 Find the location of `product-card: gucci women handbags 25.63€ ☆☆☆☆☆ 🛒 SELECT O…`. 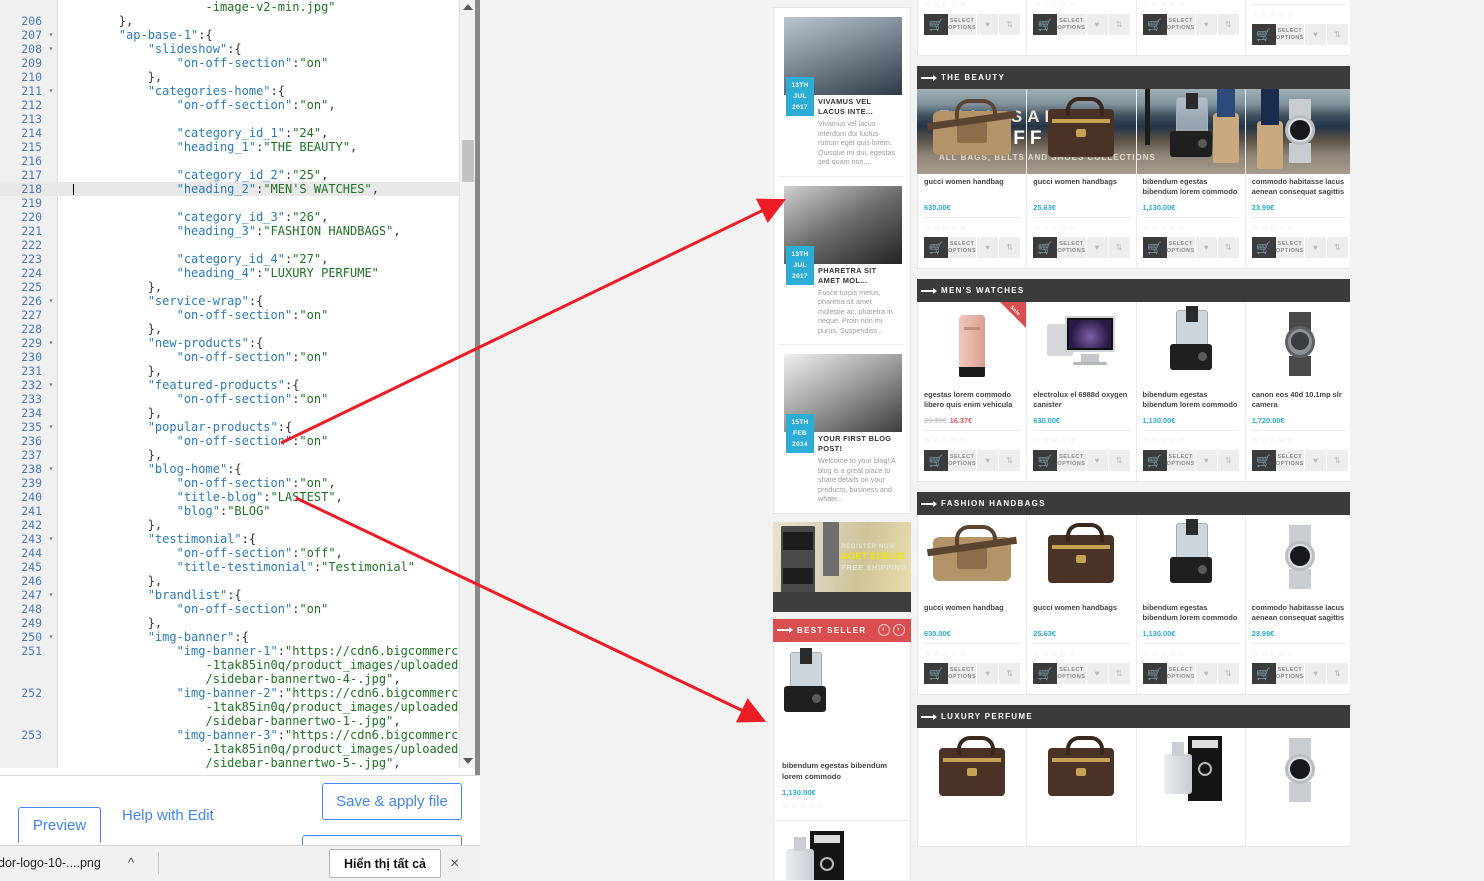

product-card: gucci women handbags 25.63€ ☆☆☆☆☆ 🛒 SELECT O… is located at coordinates (1082, 604).